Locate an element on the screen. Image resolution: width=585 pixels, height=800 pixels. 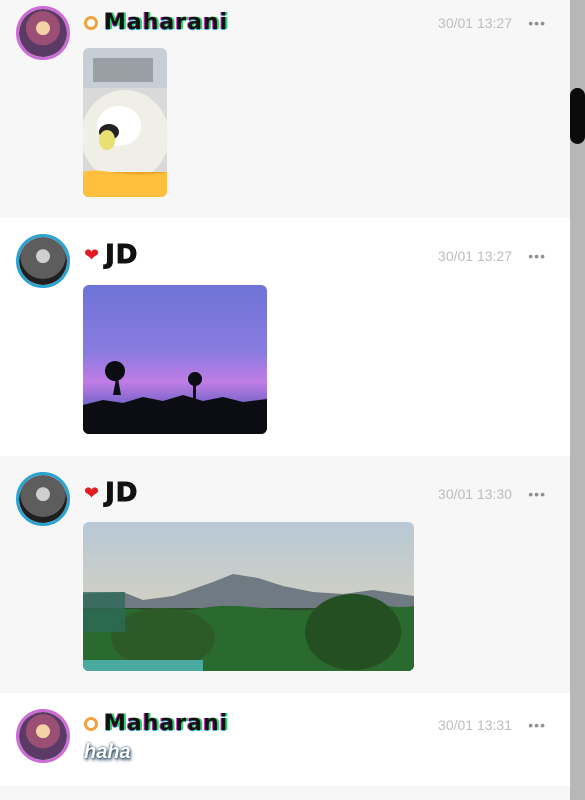
landscape-photo-image is located at coordinates (248, 596).